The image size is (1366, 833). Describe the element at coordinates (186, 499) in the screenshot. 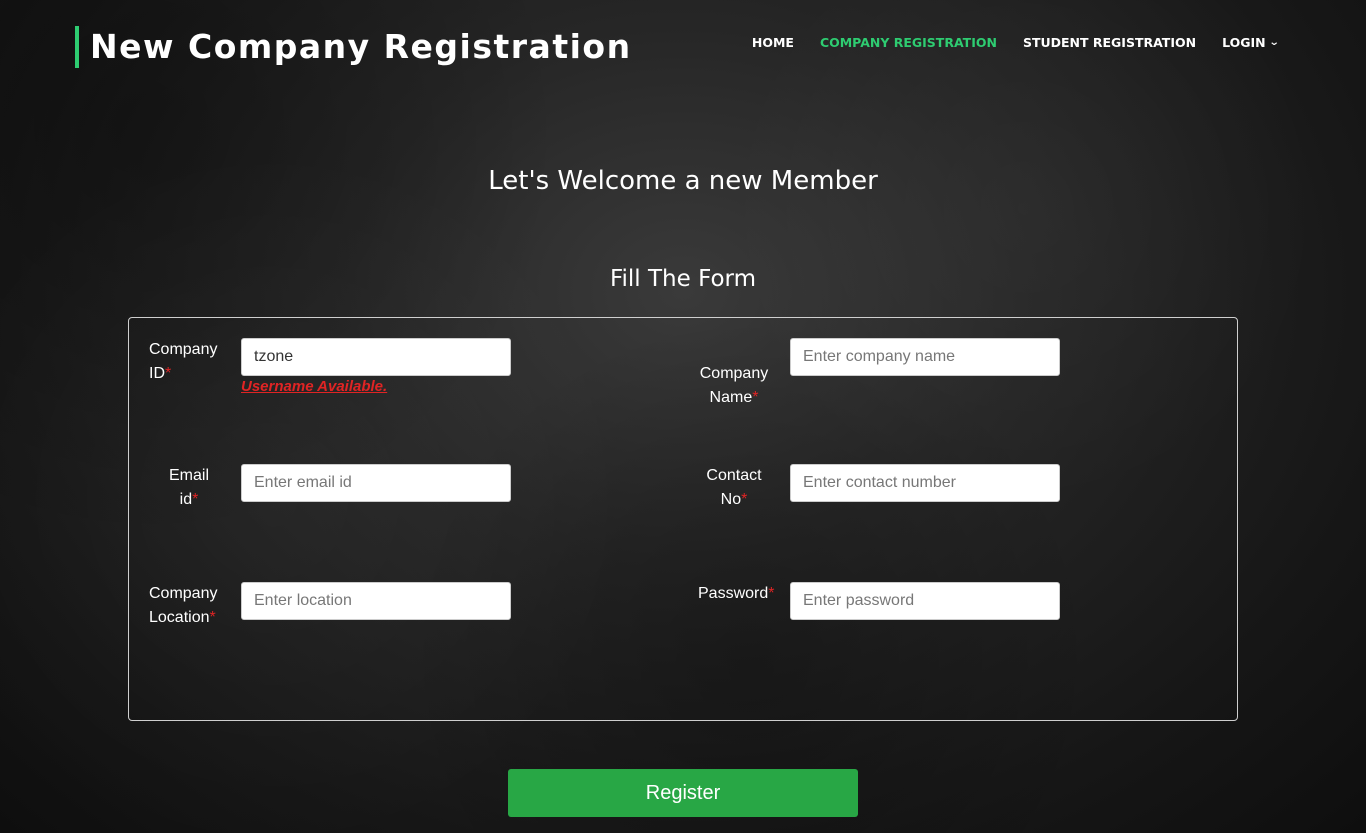

I see `email-label-line2: id` at that location.